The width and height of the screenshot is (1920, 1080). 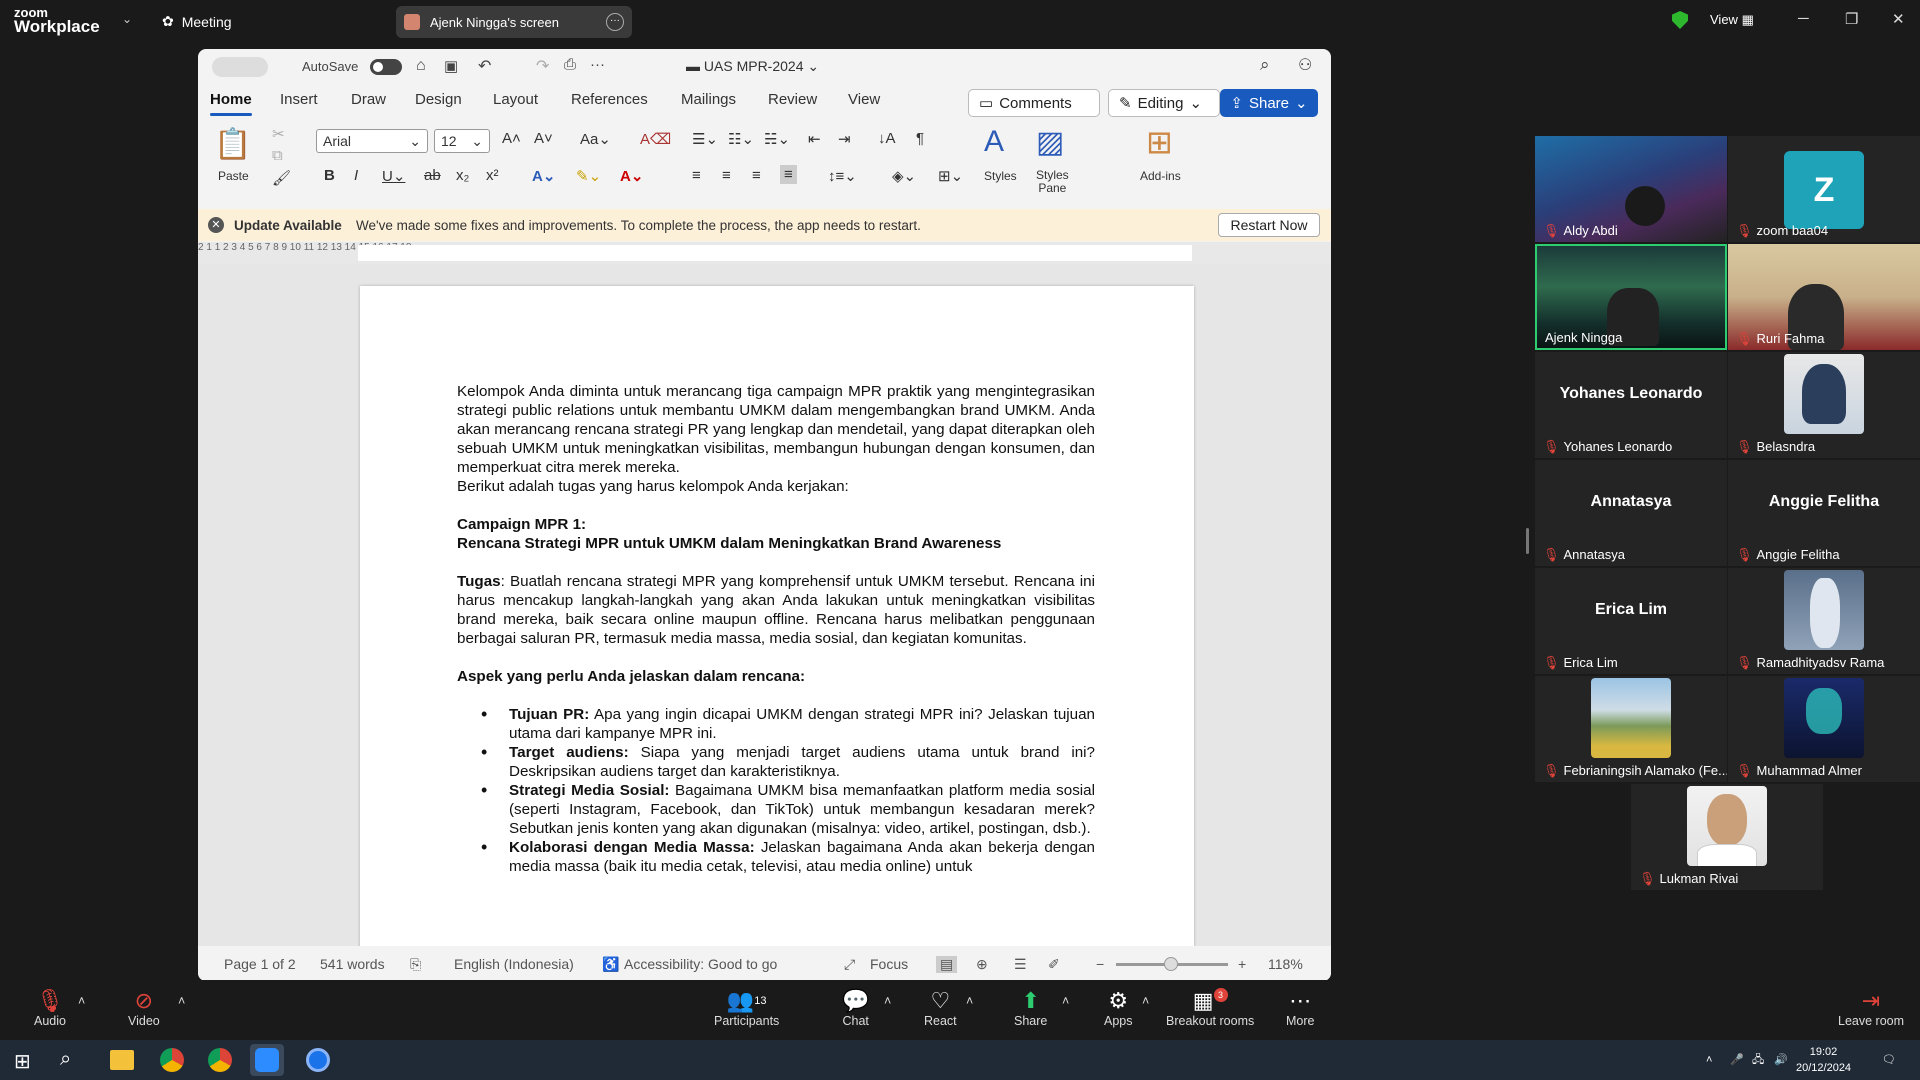 I want to click on clock: 19:02 20/12/2024, so click(x=1823, y=1060).